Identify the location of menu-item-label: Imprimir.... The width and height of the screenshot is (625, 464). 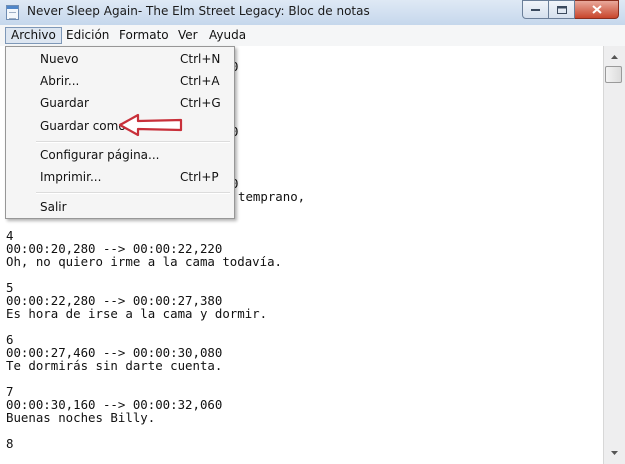
(71, 177).